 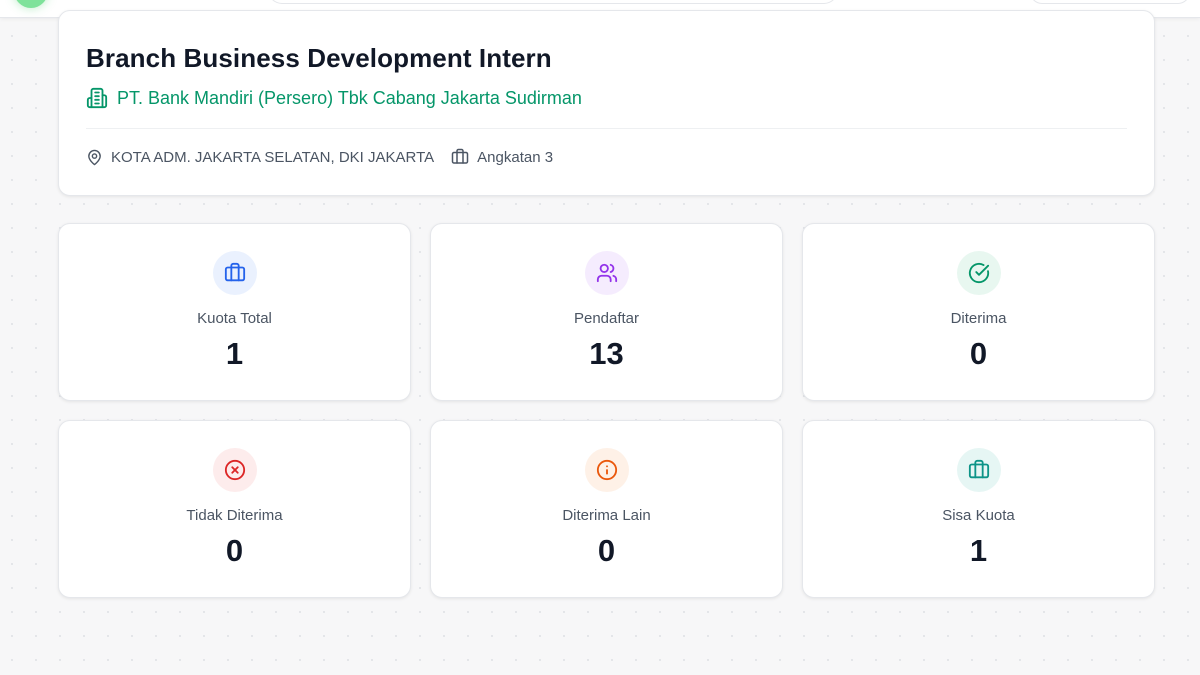 I want to click on divider, so click(x=606, y=128).